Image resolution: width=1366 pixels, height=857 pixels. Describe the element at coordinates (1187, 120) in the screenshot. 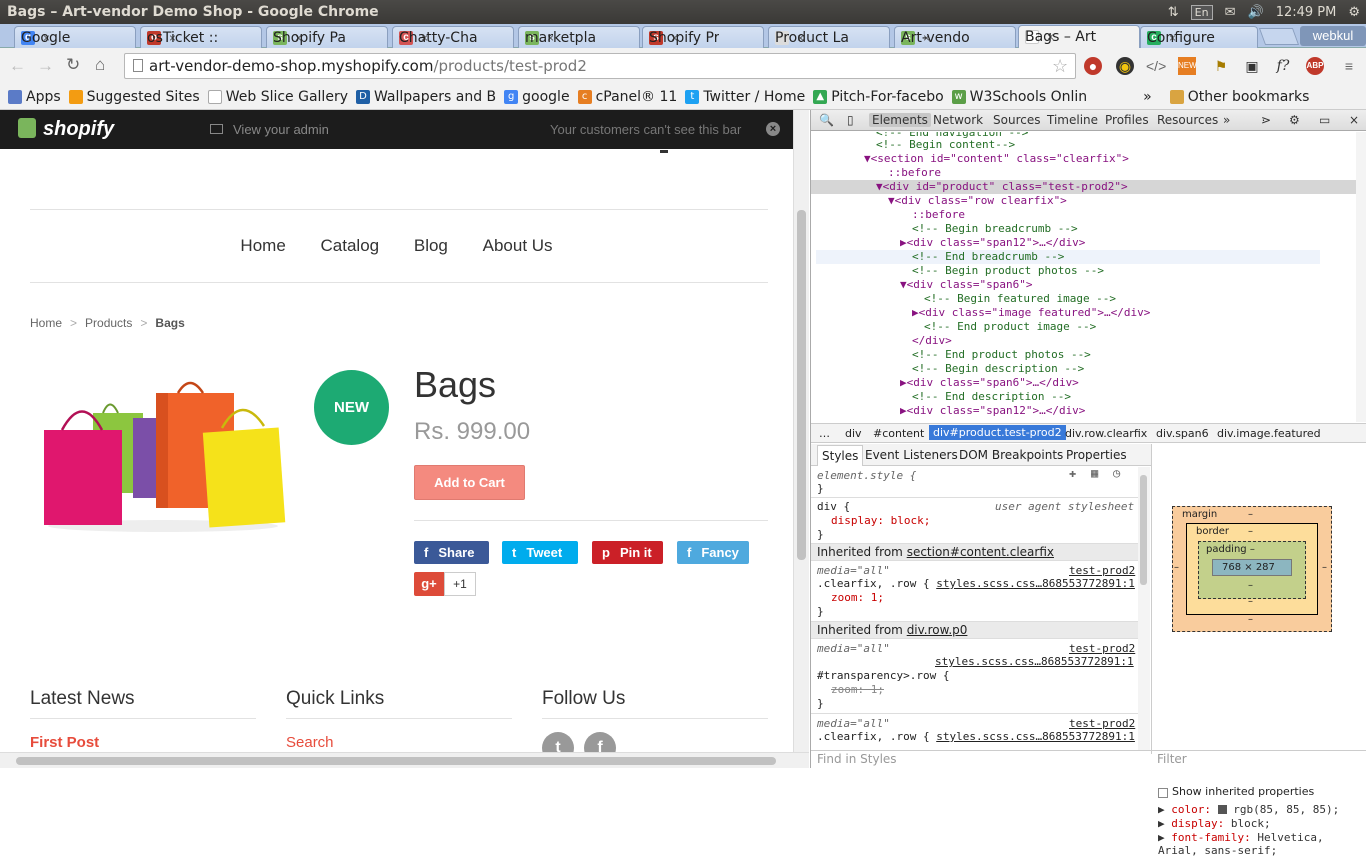

I see `tab-resources: Resources` at that location.